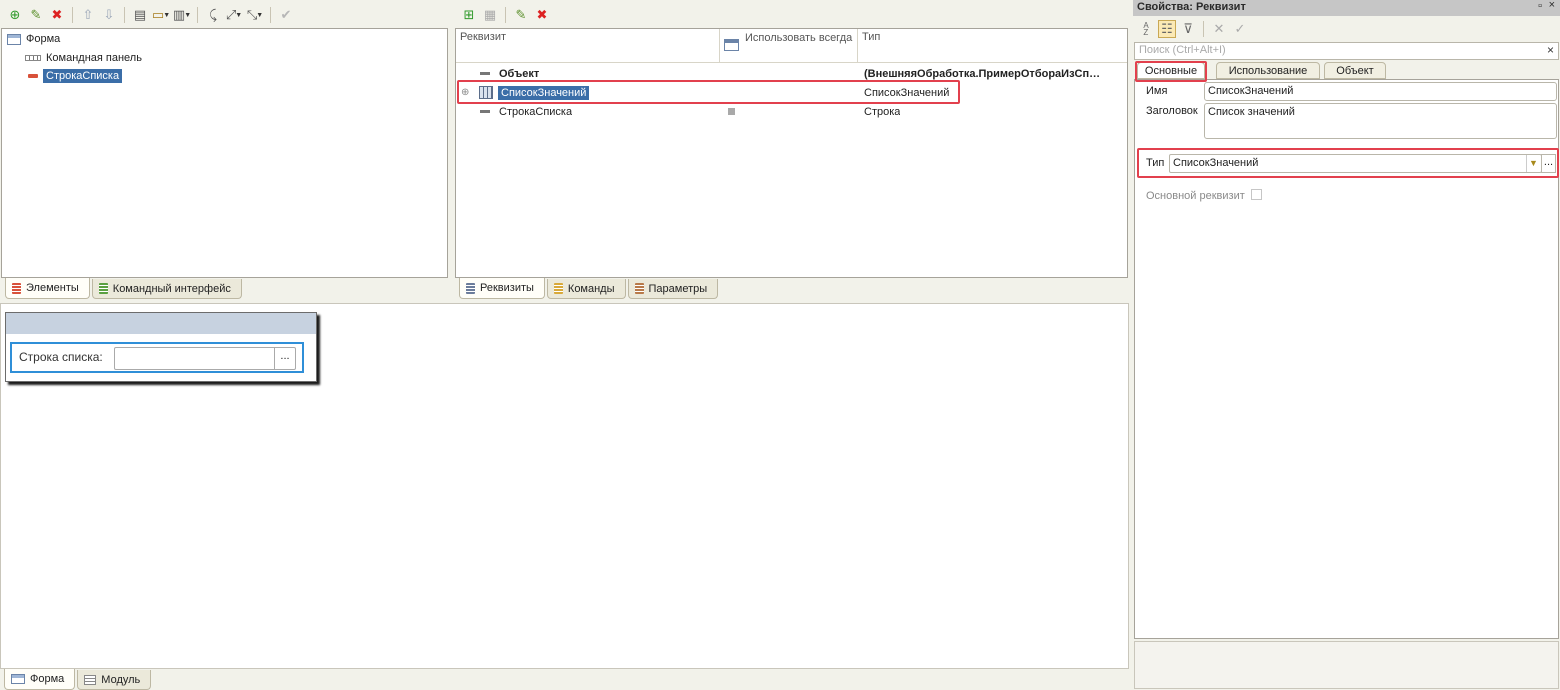 This screenshot has height=690, width=1560. Describe the element at coordinates (1346, 8) in the screenshot. I see `properties-titlebar: Свойства: Реквизит ▫ ×` at that location.